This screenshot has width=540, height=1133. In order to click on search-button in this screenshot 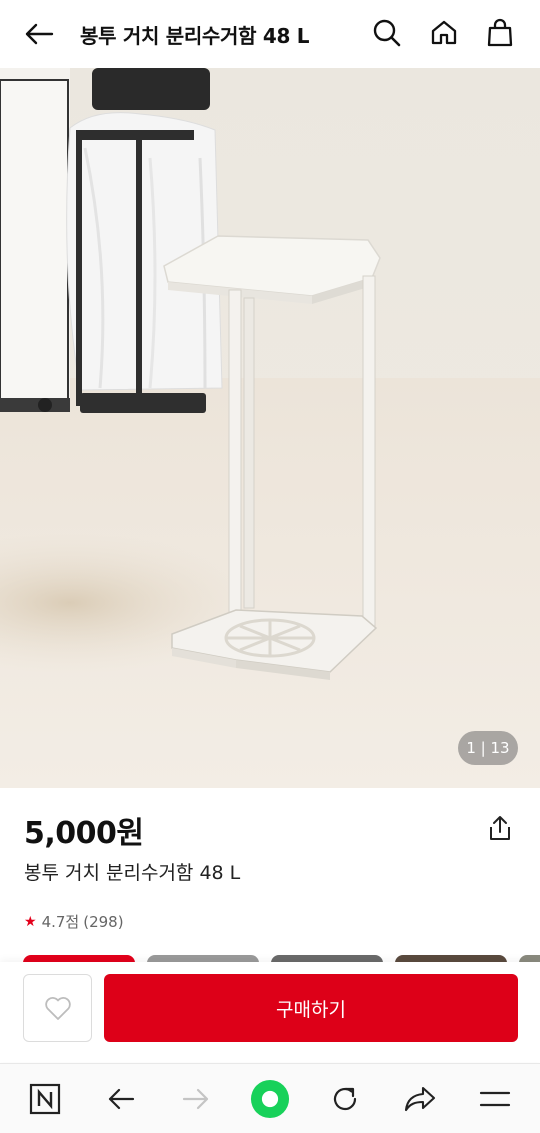, I will do `click(387, 33)`.